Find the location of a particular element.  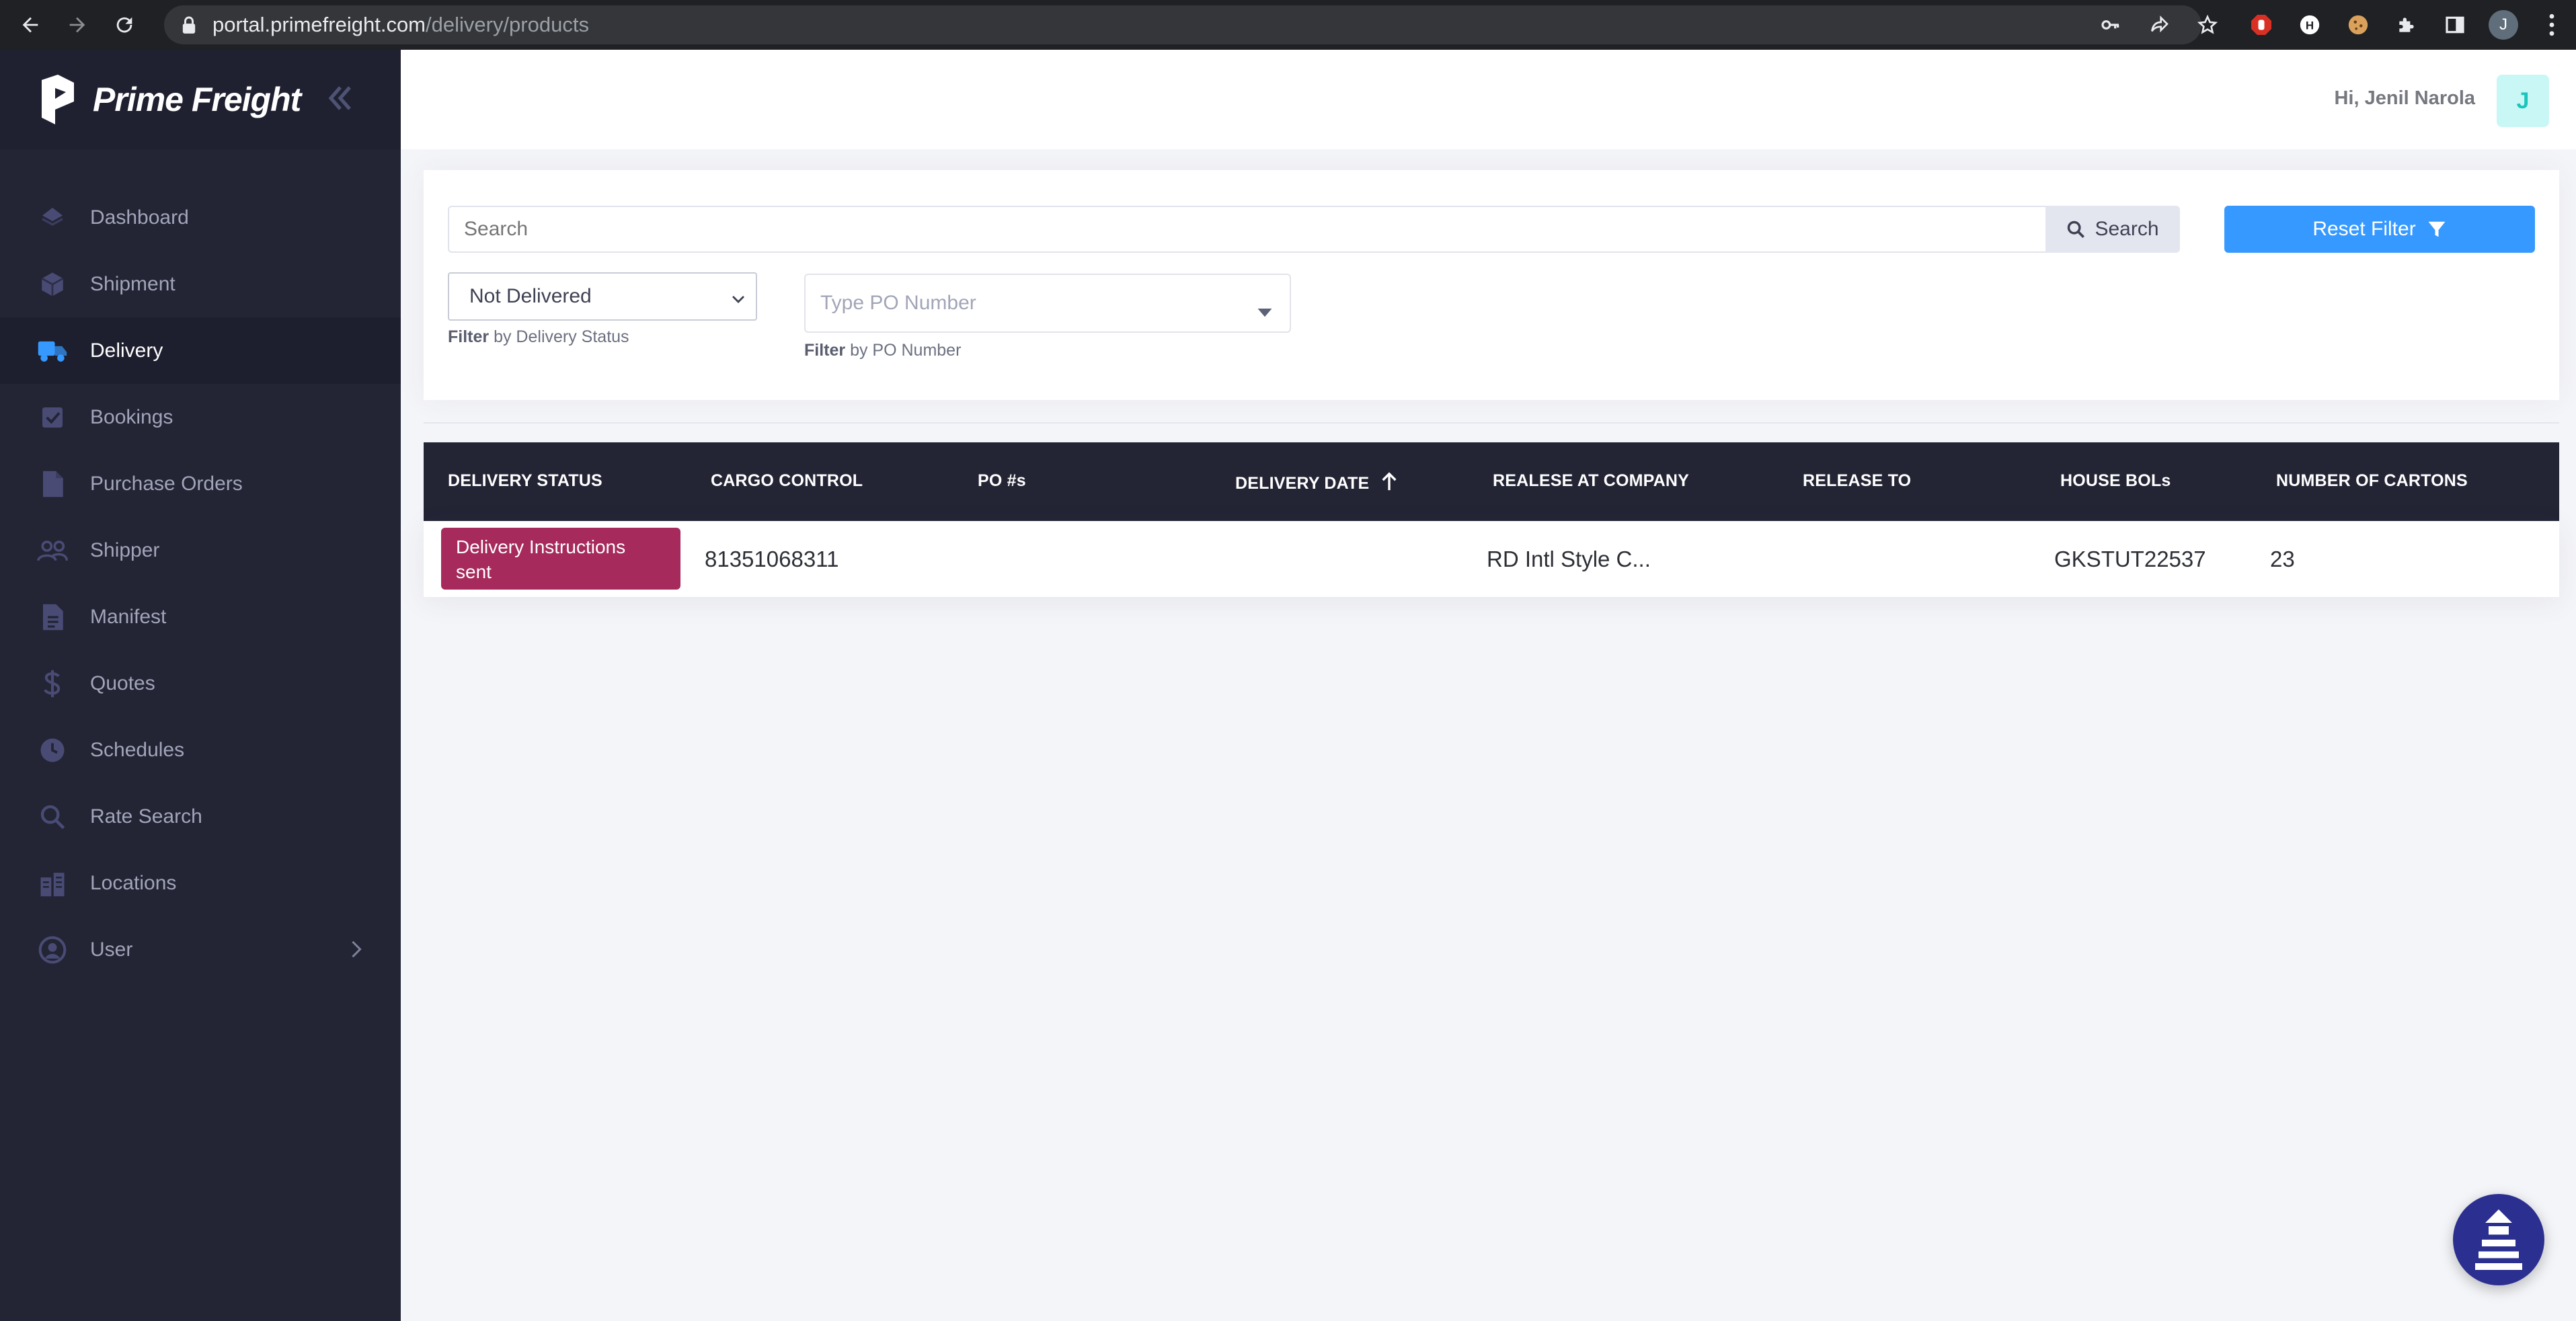

cargo-control-cell: 81351068311 is located at coordinates (772, 559).